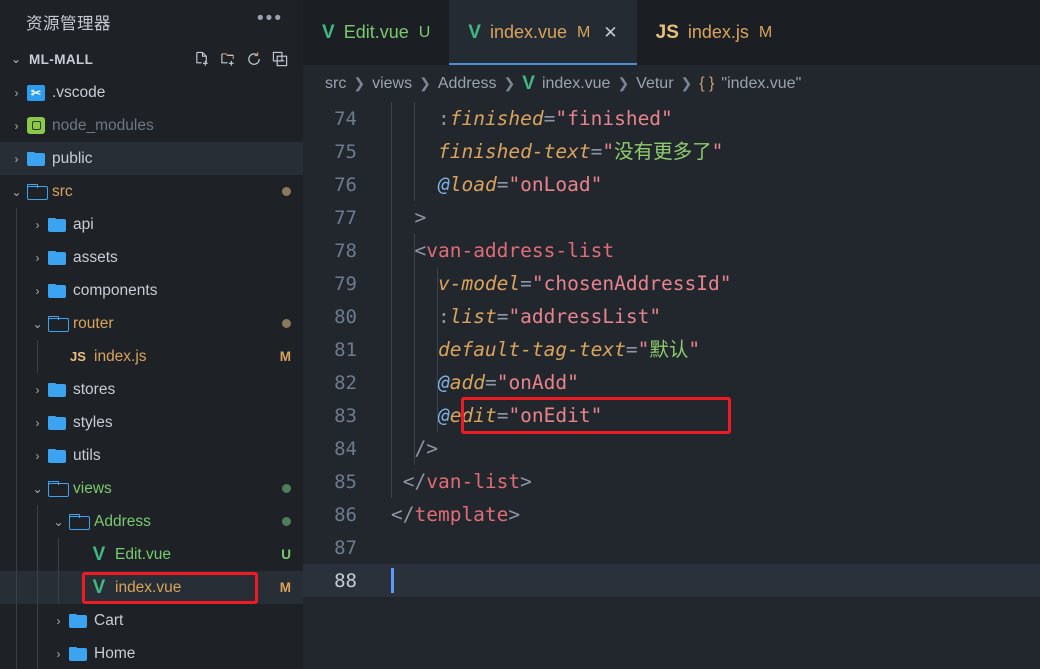 The image size is (1040, 669). Describe the element at coordinates (151, 488) in the screenshot. I see `sidebar-item-views: ⌄ views` at that location.